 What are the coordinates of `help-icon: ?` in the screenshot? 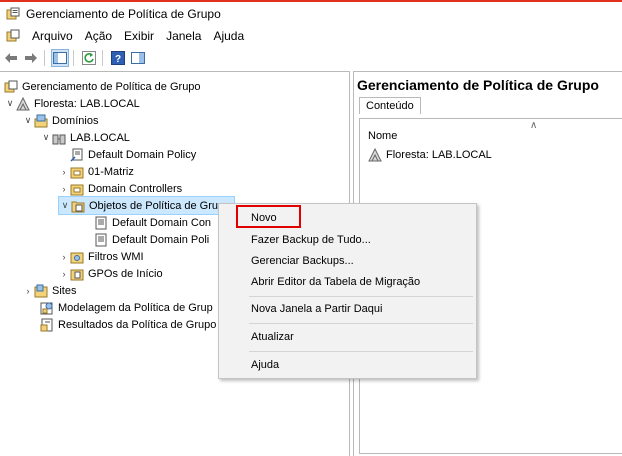 It's located at (118, 58).